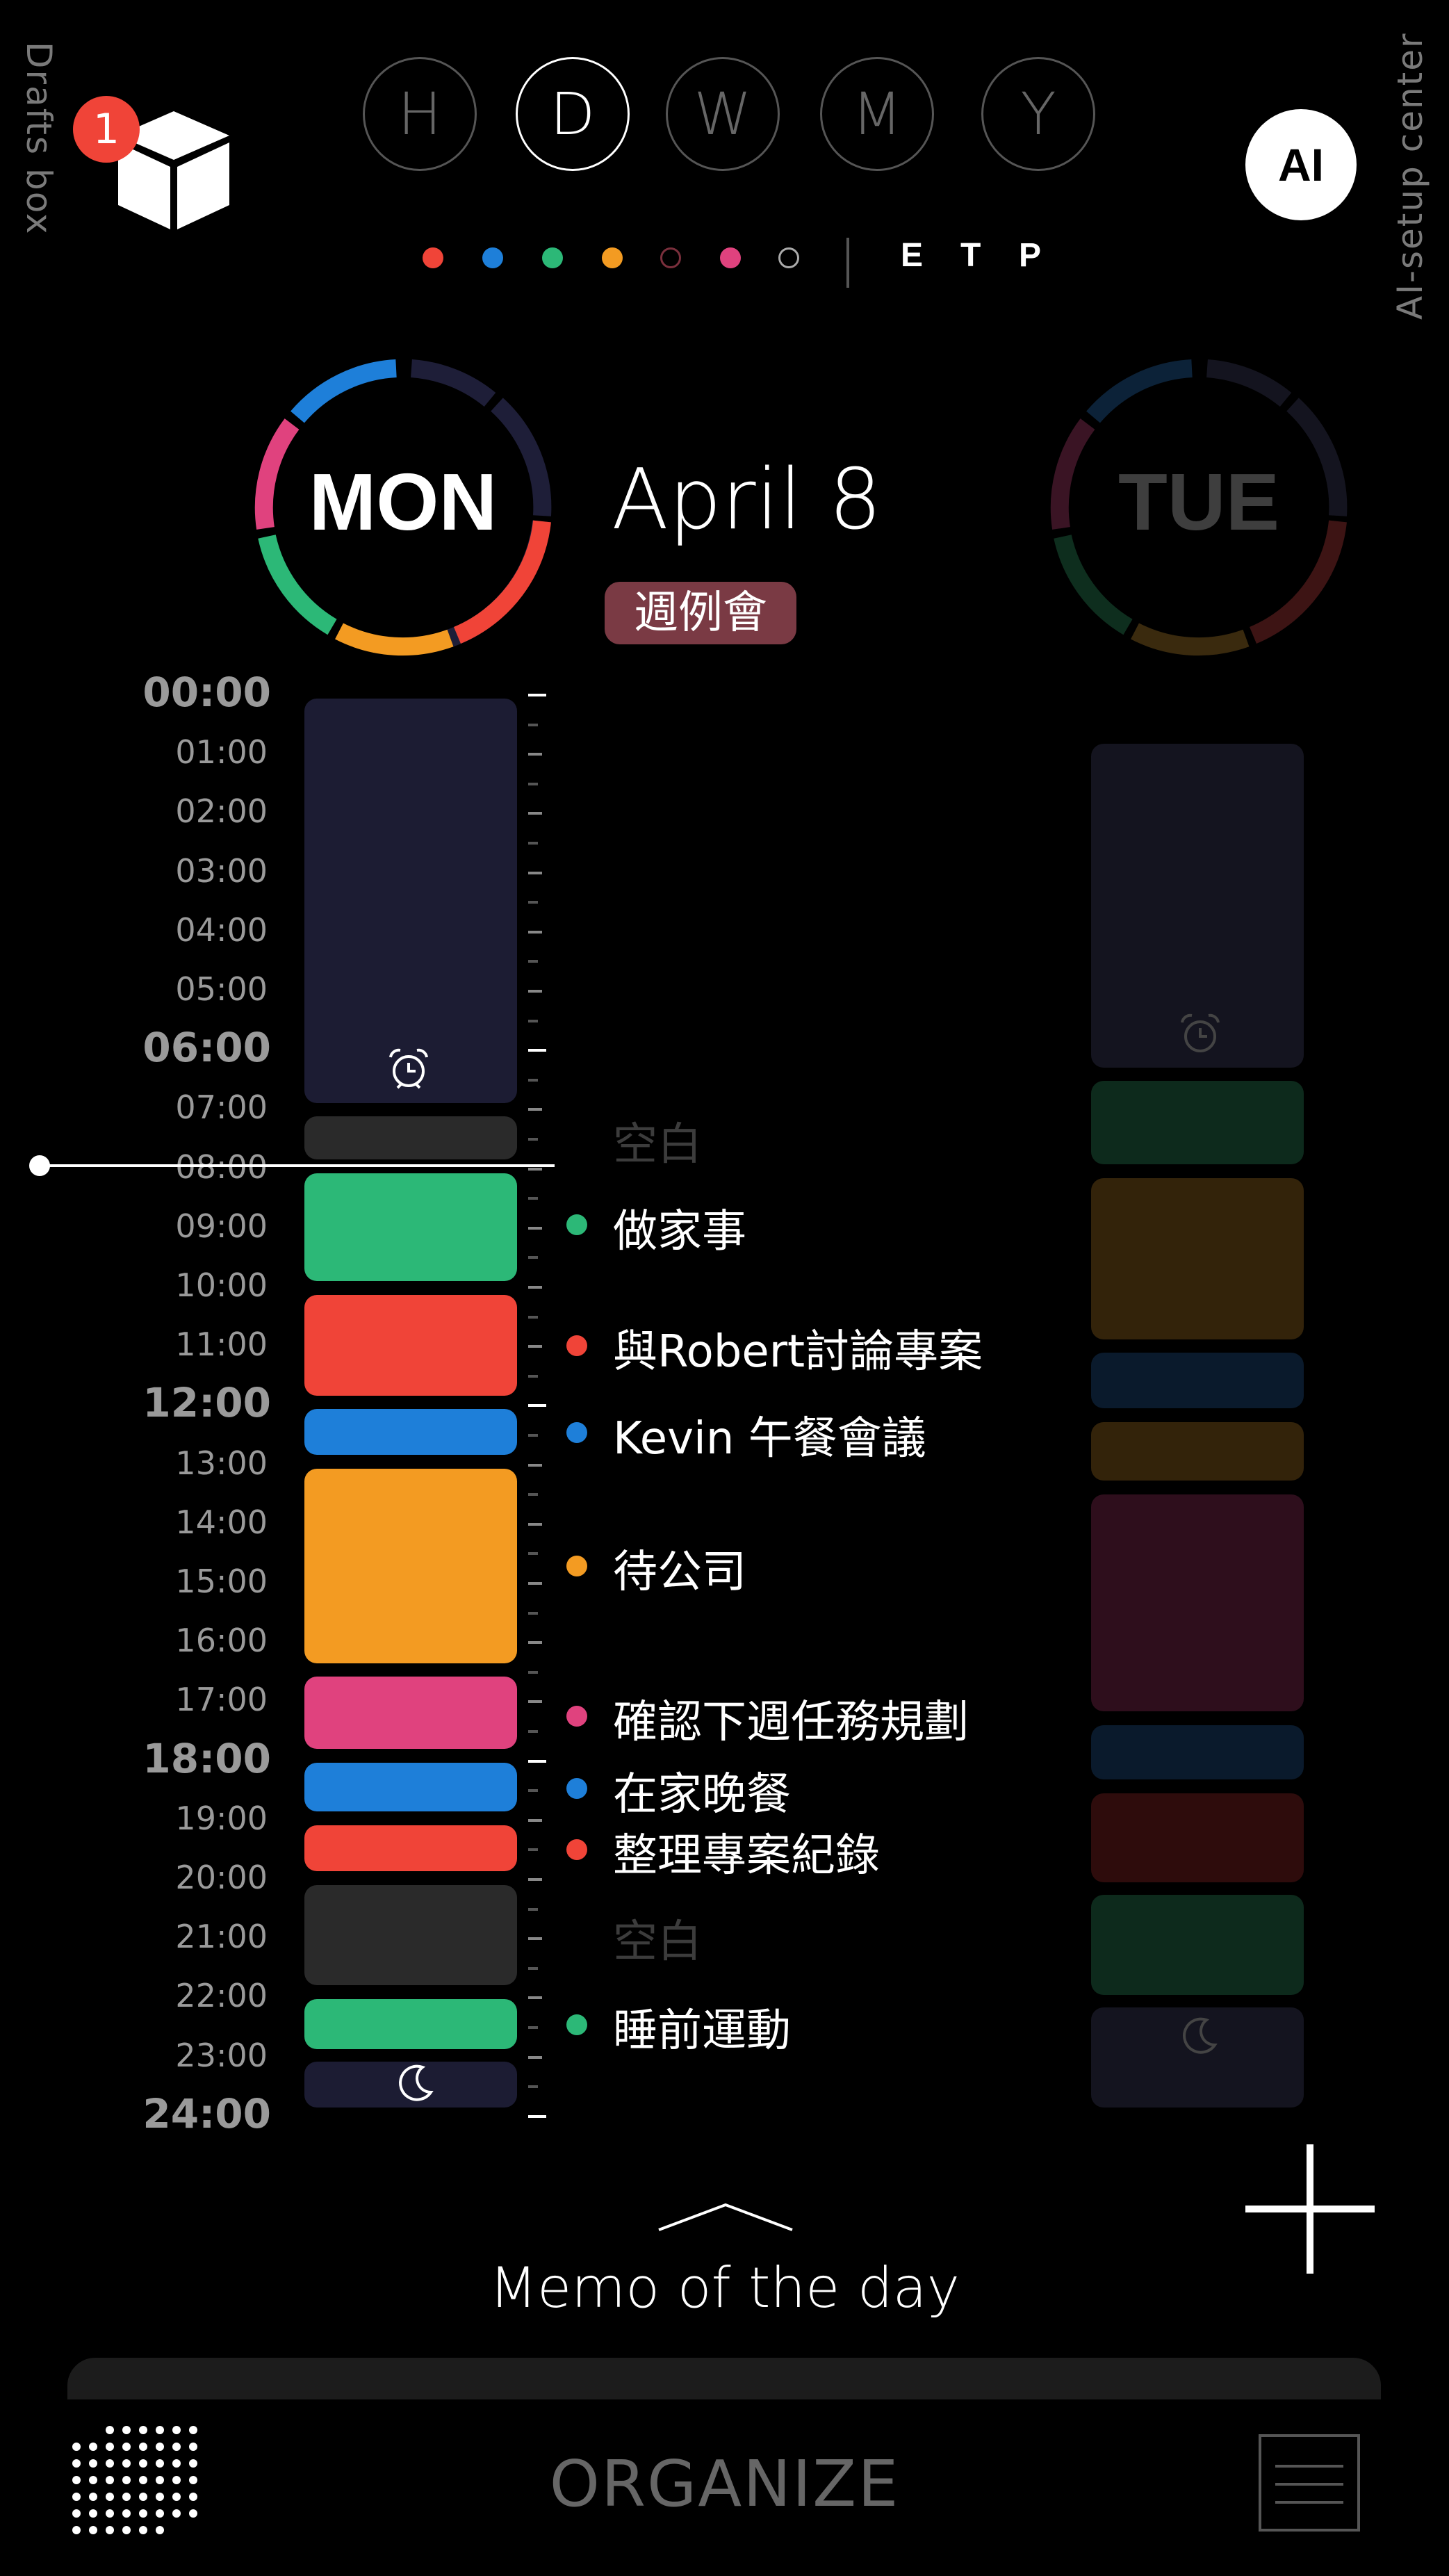 The width and height of the screenshot is (1449, 2576). Describe the element at coordinates (679, 1228) in the screenshot. I see `event-label-housework: 做家事` at that location.